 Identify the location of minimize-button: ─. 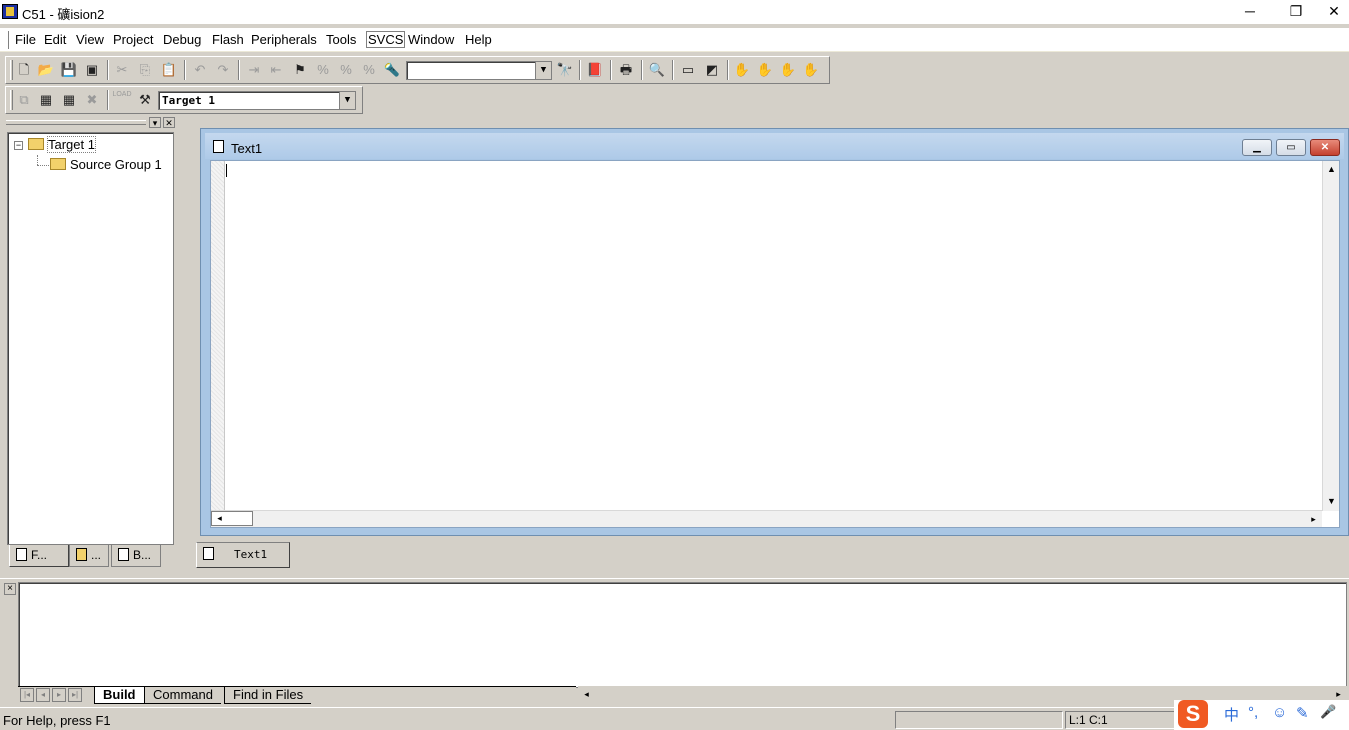
(1250, 12).